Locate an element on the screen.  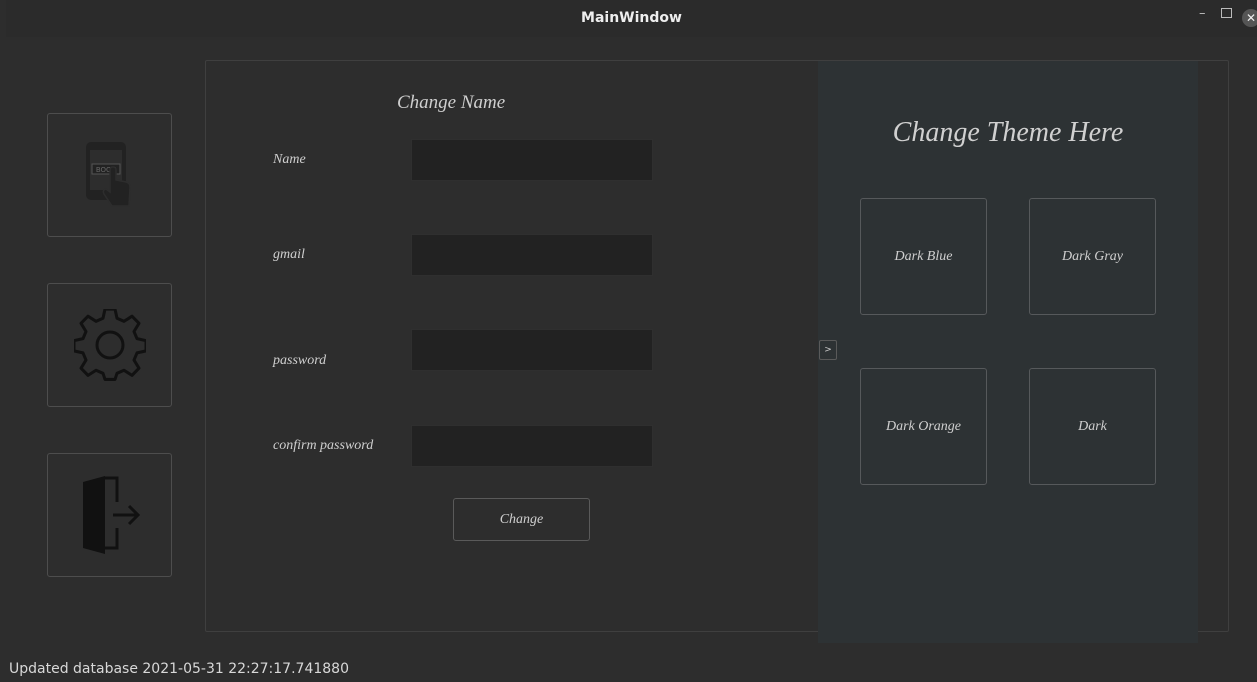
gmail-label: gmail is located at coordinates (289, 254).